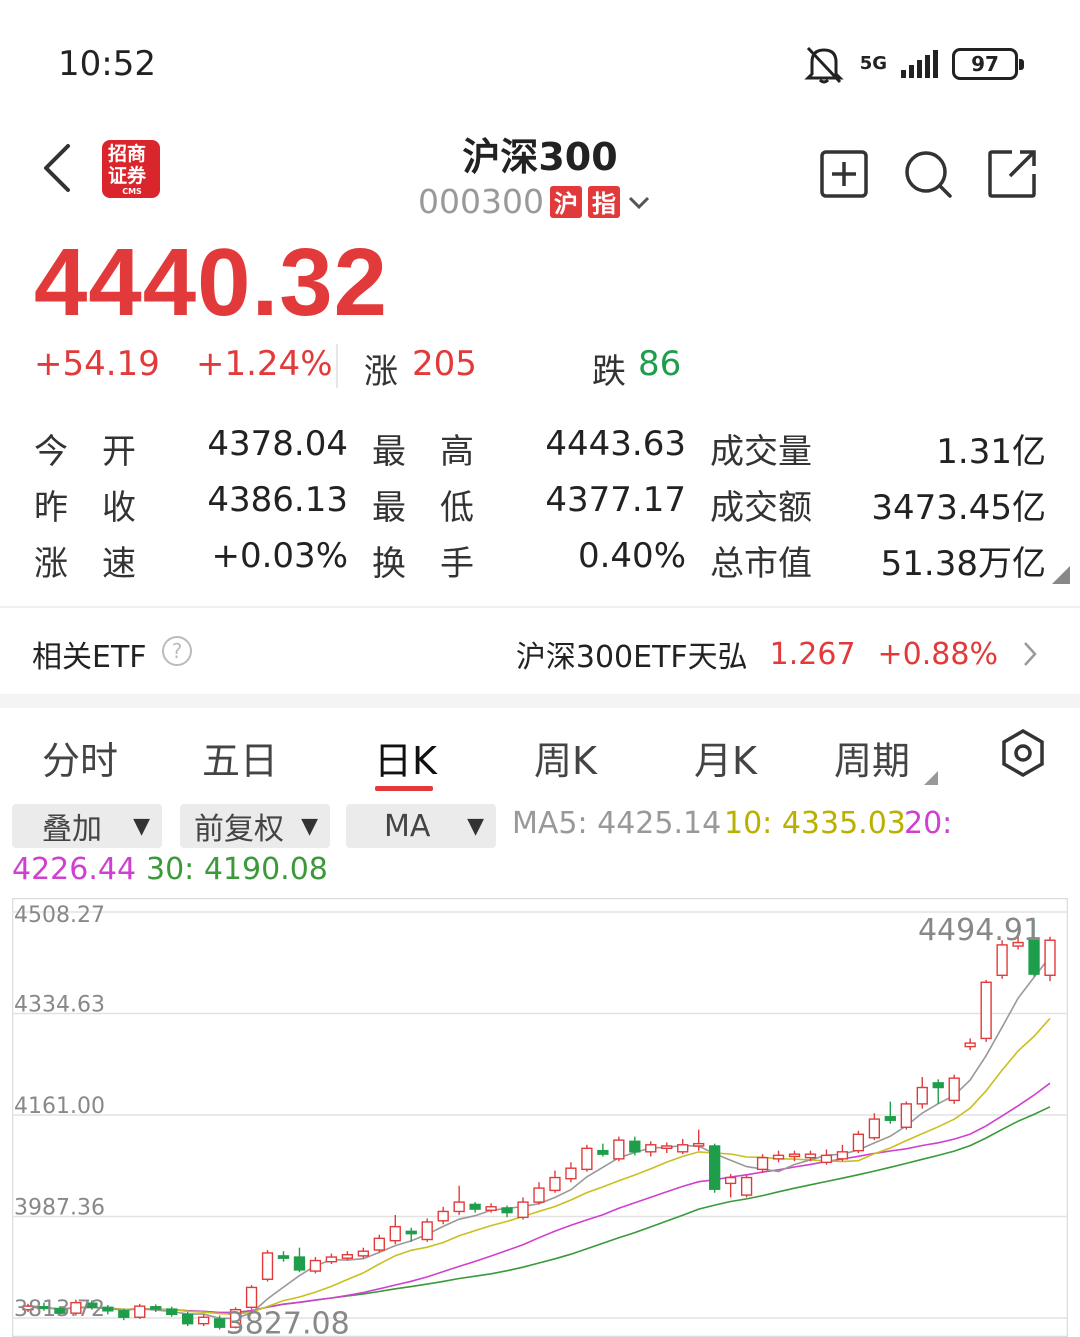 This screenshot has height=1337, width=1080. What do you see at coordinates (958, 508) in the screenshot?
I see `amount-value: 3473.45亿` at bounding box center [958, 508].